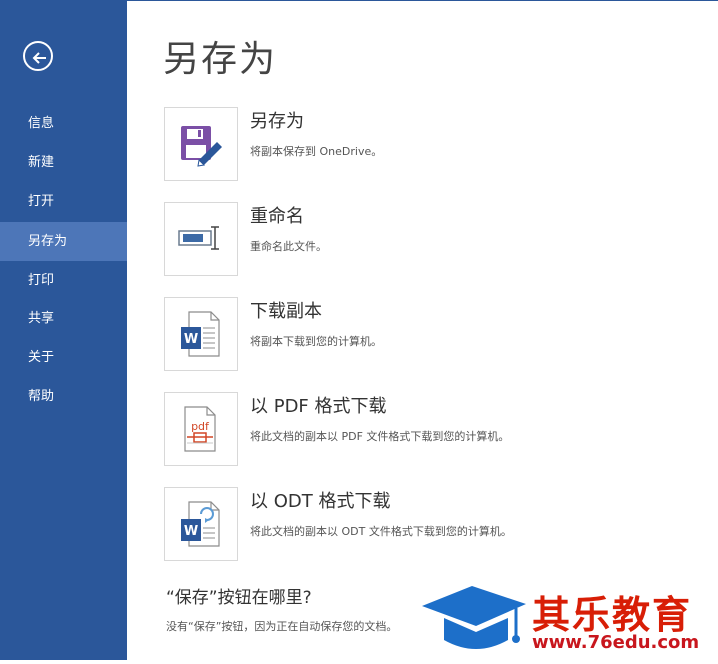 This screenshot has width=718, height=664. I want to click on word-document-icon: W, so click(200, 334).